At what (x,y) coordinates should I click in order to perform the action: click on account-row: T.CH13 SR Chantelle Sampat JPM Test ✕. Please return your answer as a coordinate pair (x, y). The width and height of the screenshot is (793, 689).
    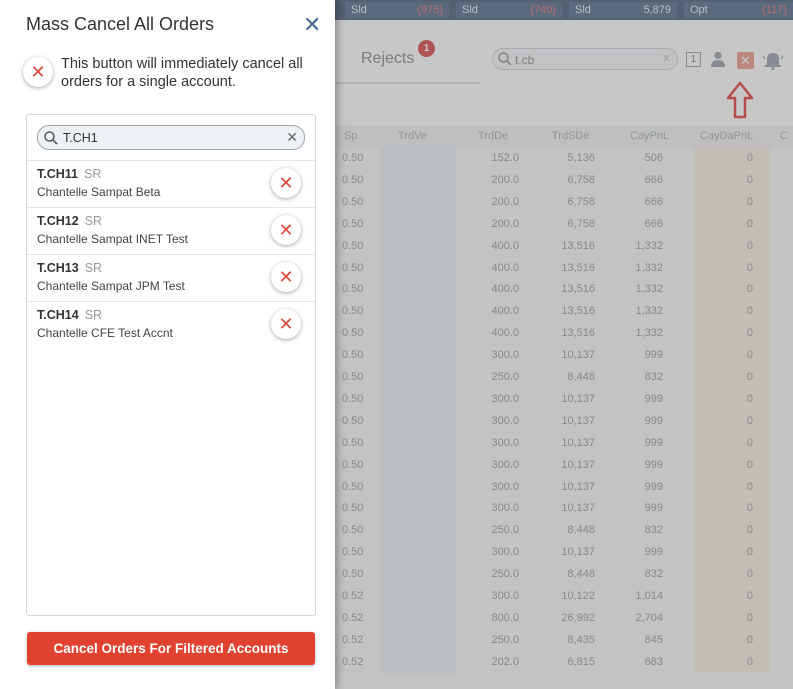
    Looking at the image, I should click on (171, 277).